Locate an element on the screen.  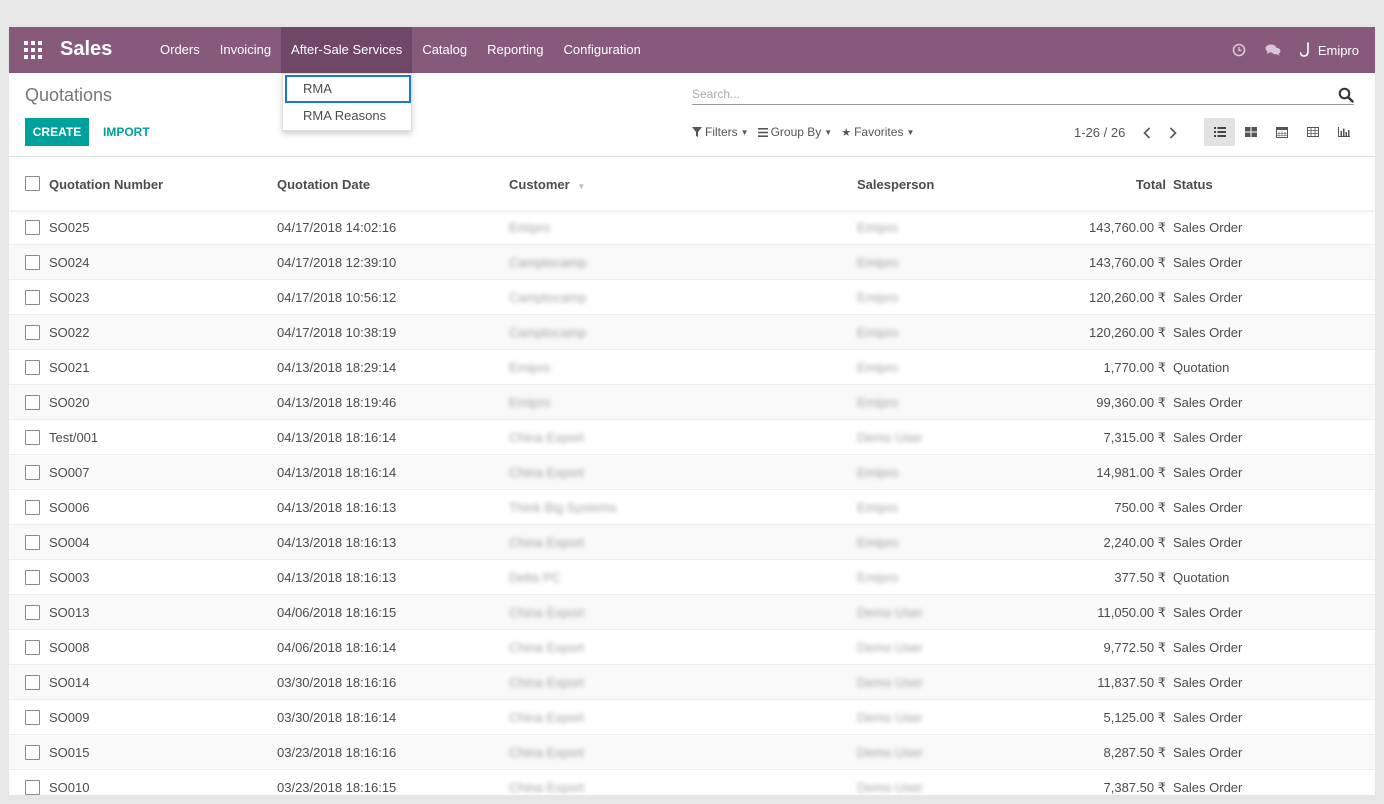
quotation-number-cell: SO006 is located at coordinates (69, 507).